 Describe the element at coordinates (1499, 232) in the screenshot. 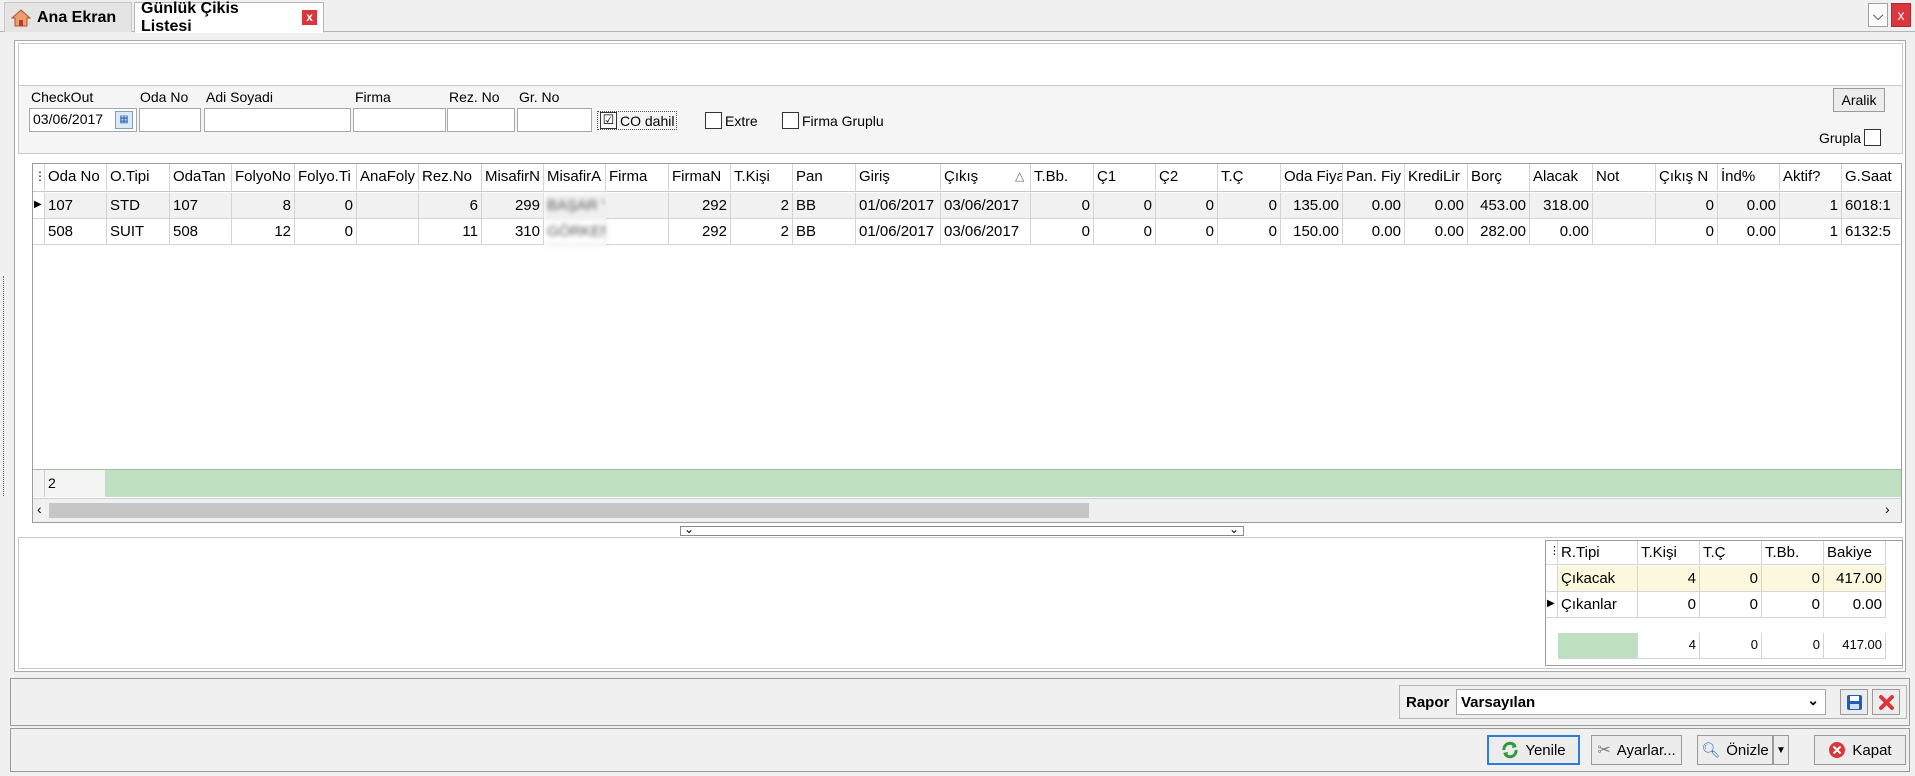

I see `table-cell: 282.00` at that location.